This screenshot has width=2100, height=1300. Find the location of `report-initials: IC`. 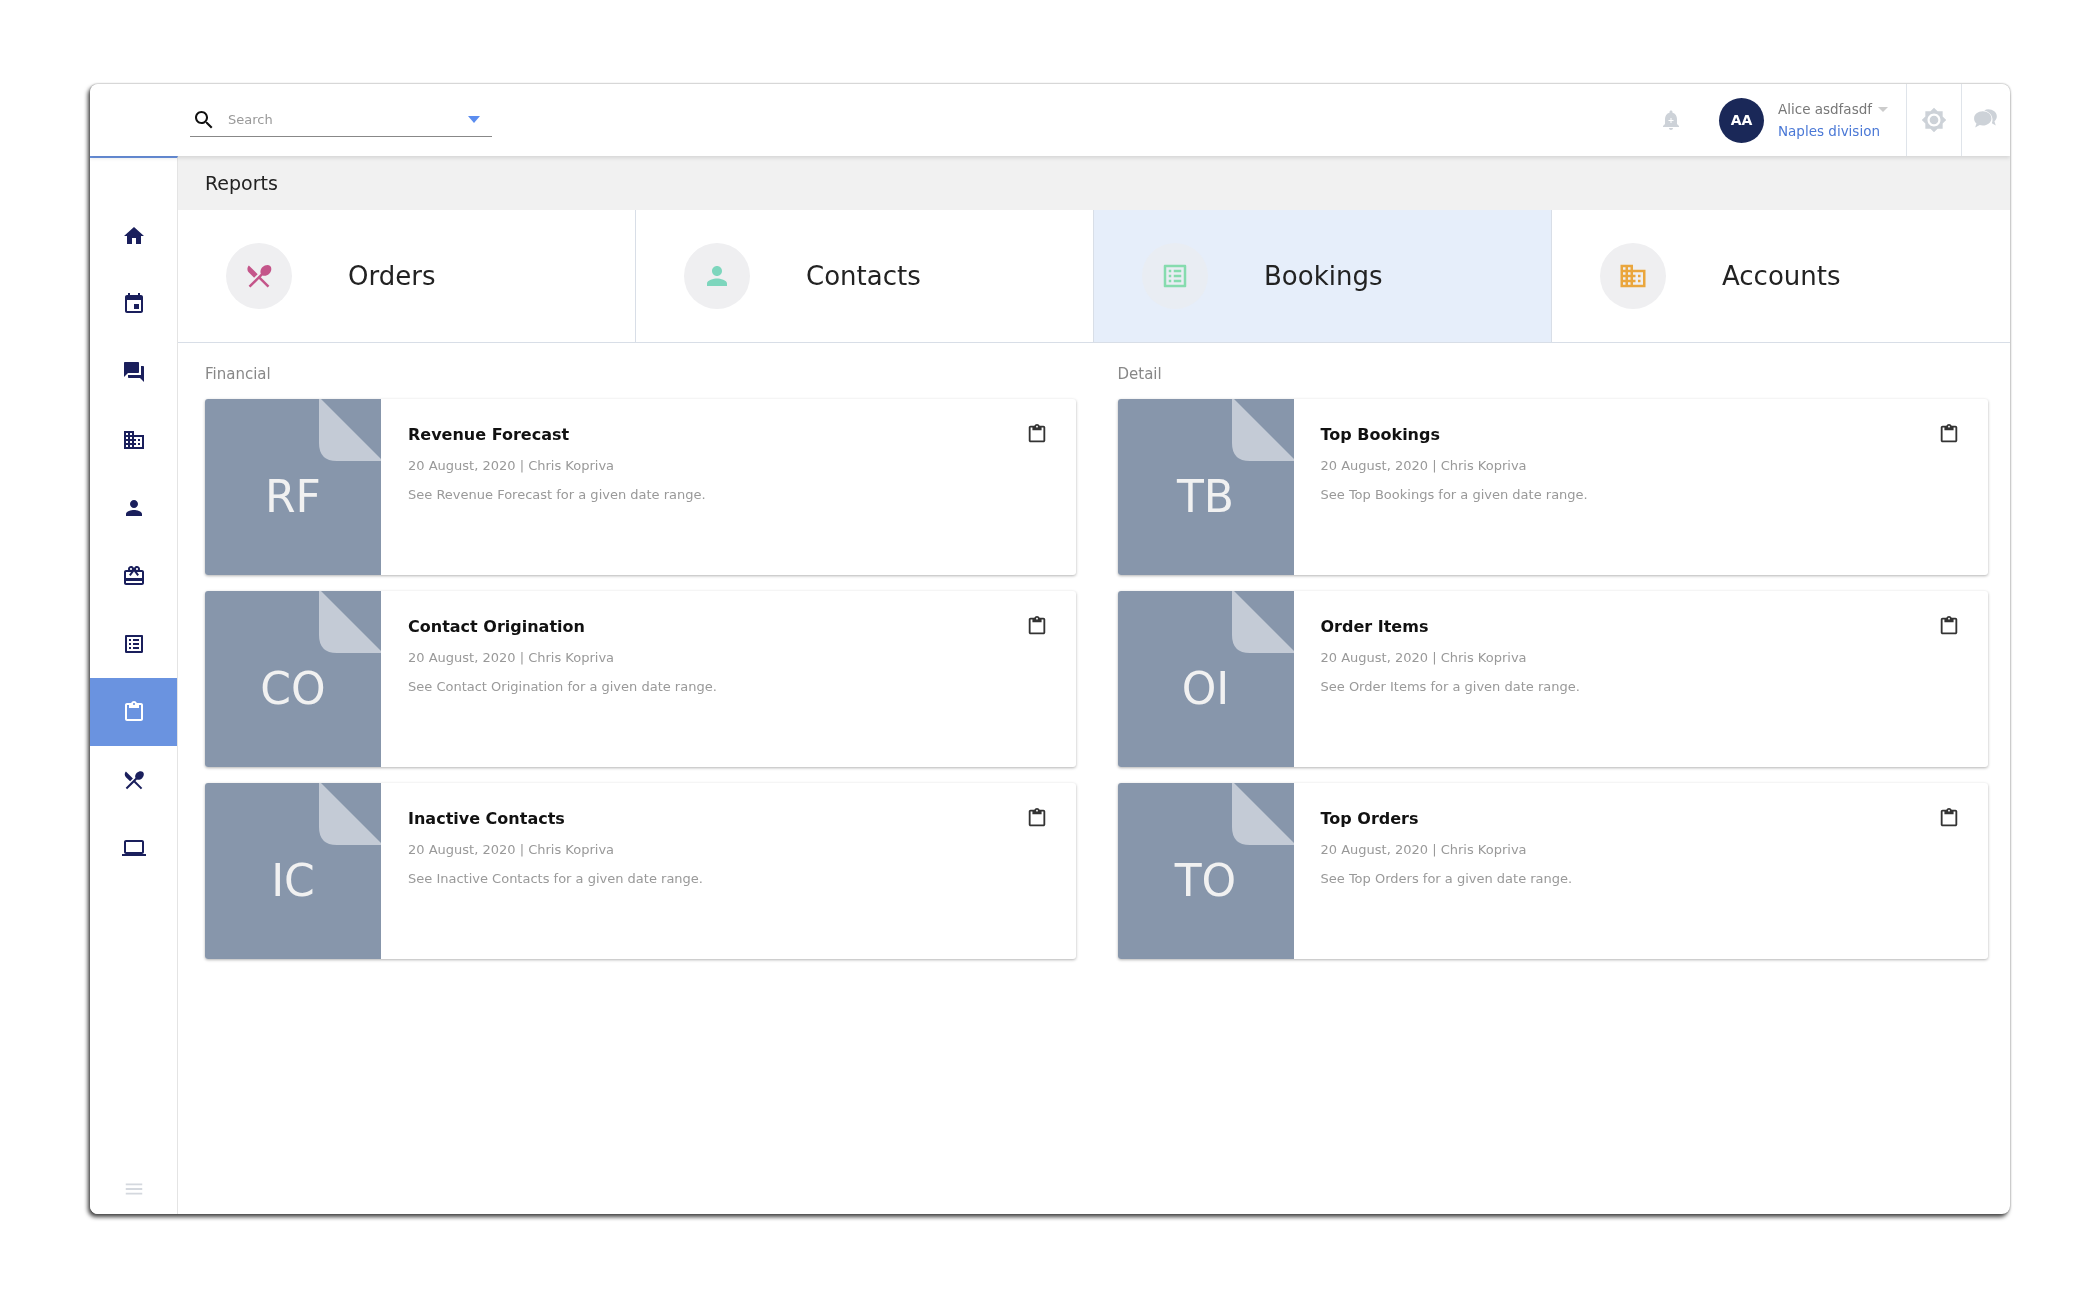

report-initials: IC is located at coordinates (293, 880).